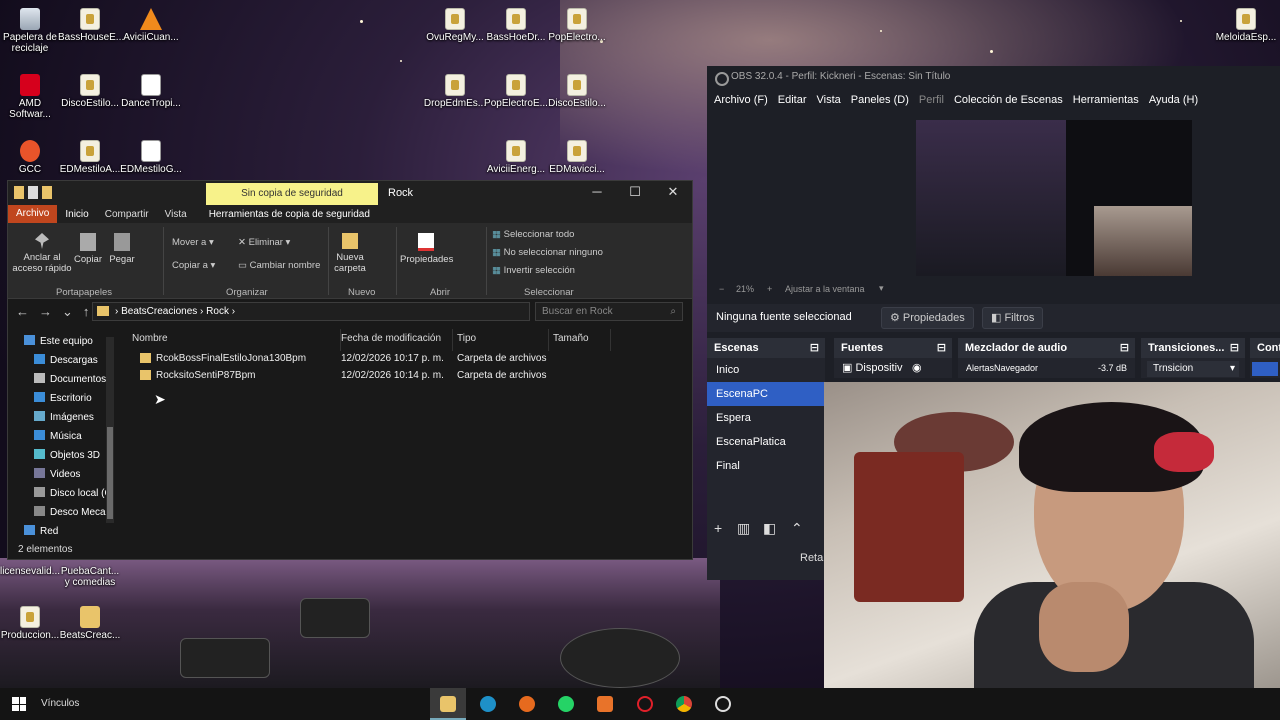 The image size is (1280, 720). Describe the element at coordinates (448, 704) in the screenshot. I see `file-explorer-icon` at that location.